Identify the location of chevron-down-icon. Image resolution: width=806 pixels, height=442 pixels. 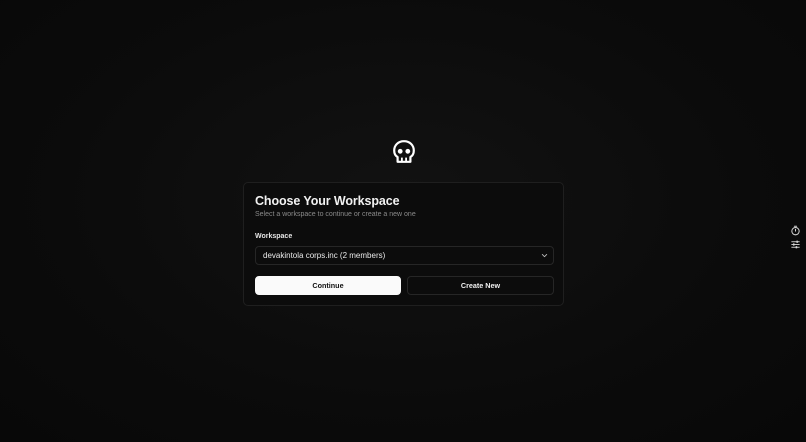
(544, 256).